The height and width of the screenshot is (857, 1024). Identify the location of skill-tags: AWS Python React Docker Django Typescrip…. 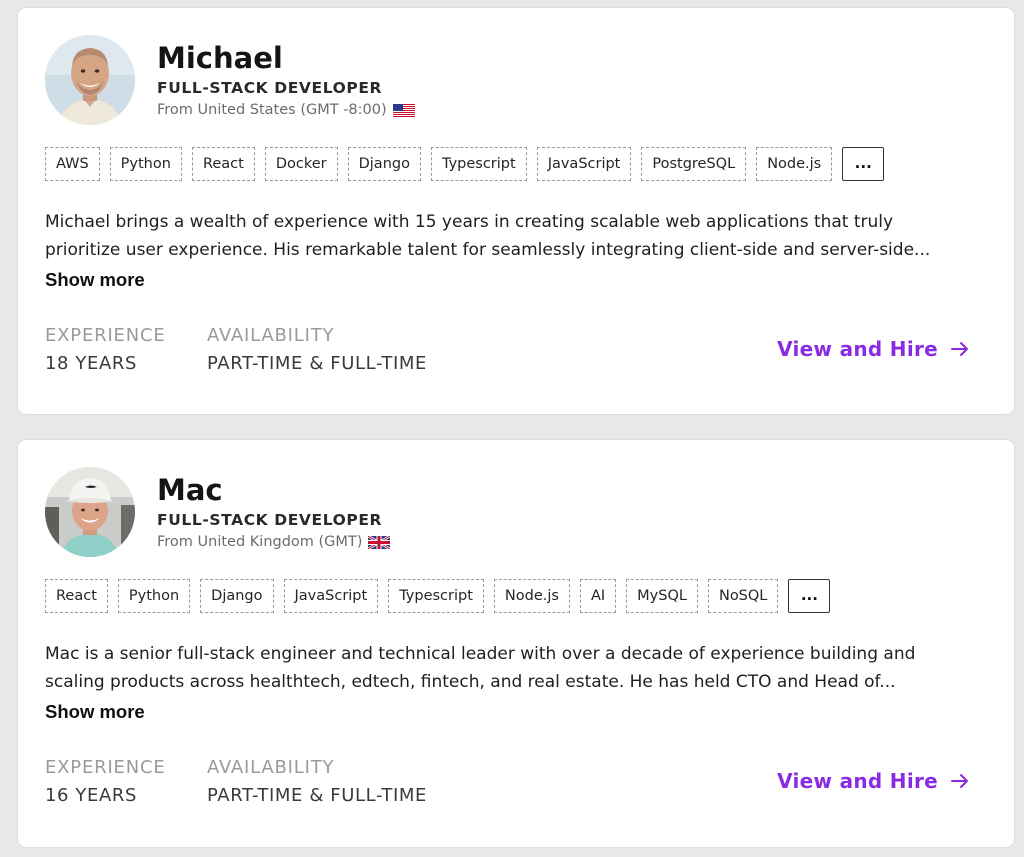
(465, 164).